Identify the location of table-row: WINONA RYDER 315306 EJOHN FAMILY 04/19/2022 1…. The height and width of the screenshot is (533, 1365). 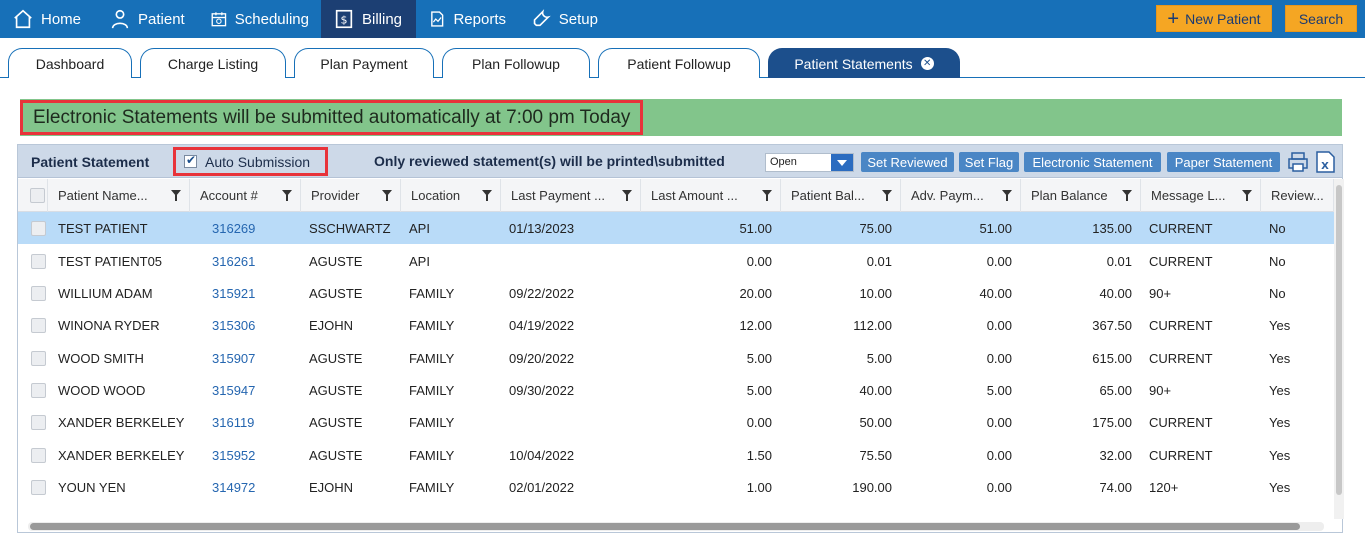
(676, 325).